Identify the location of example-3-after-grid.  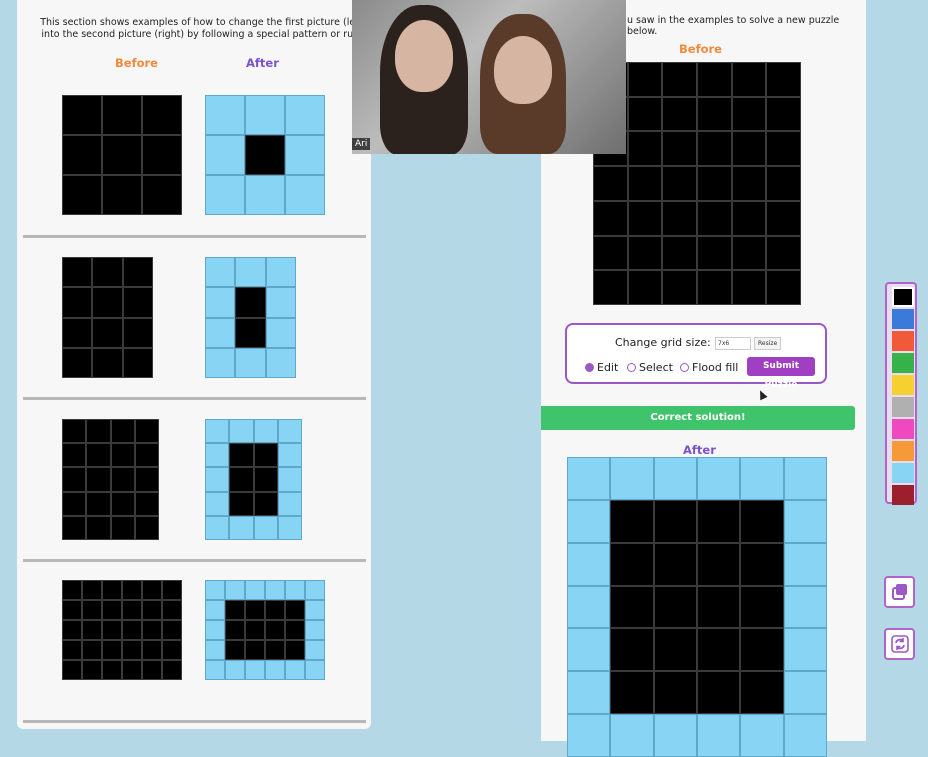
(253, 479).